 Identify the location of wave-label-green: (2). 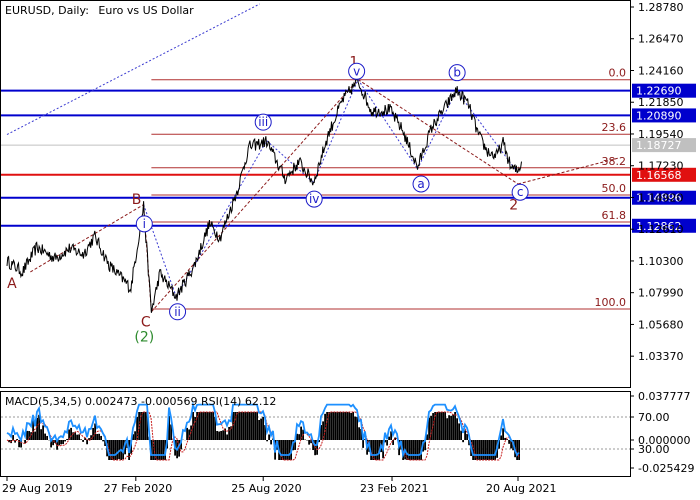
(144, 338).